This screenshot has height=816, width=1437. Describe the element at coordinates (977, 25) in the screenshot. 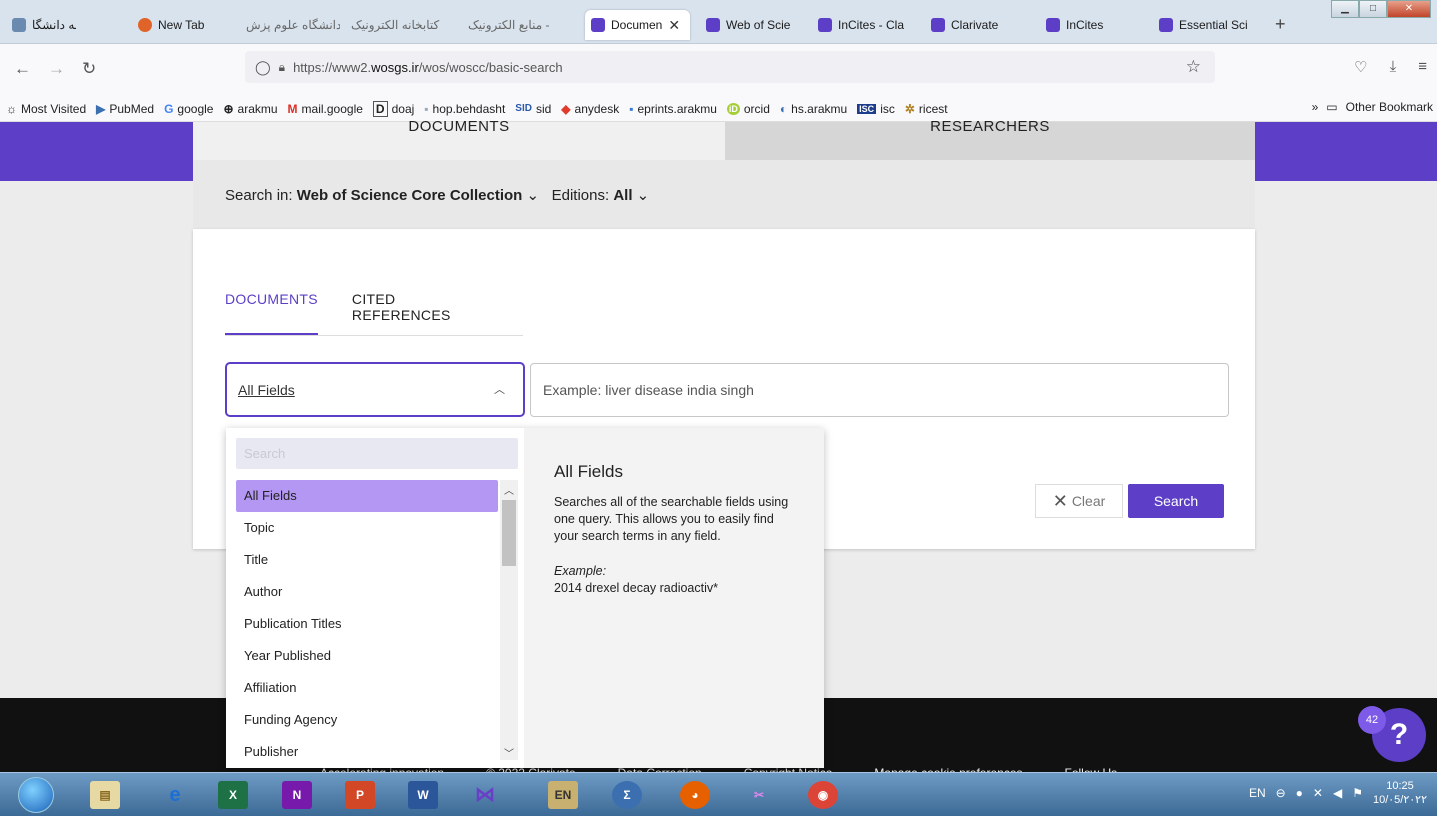

I see `browser-tab: Clarivate` at that location.